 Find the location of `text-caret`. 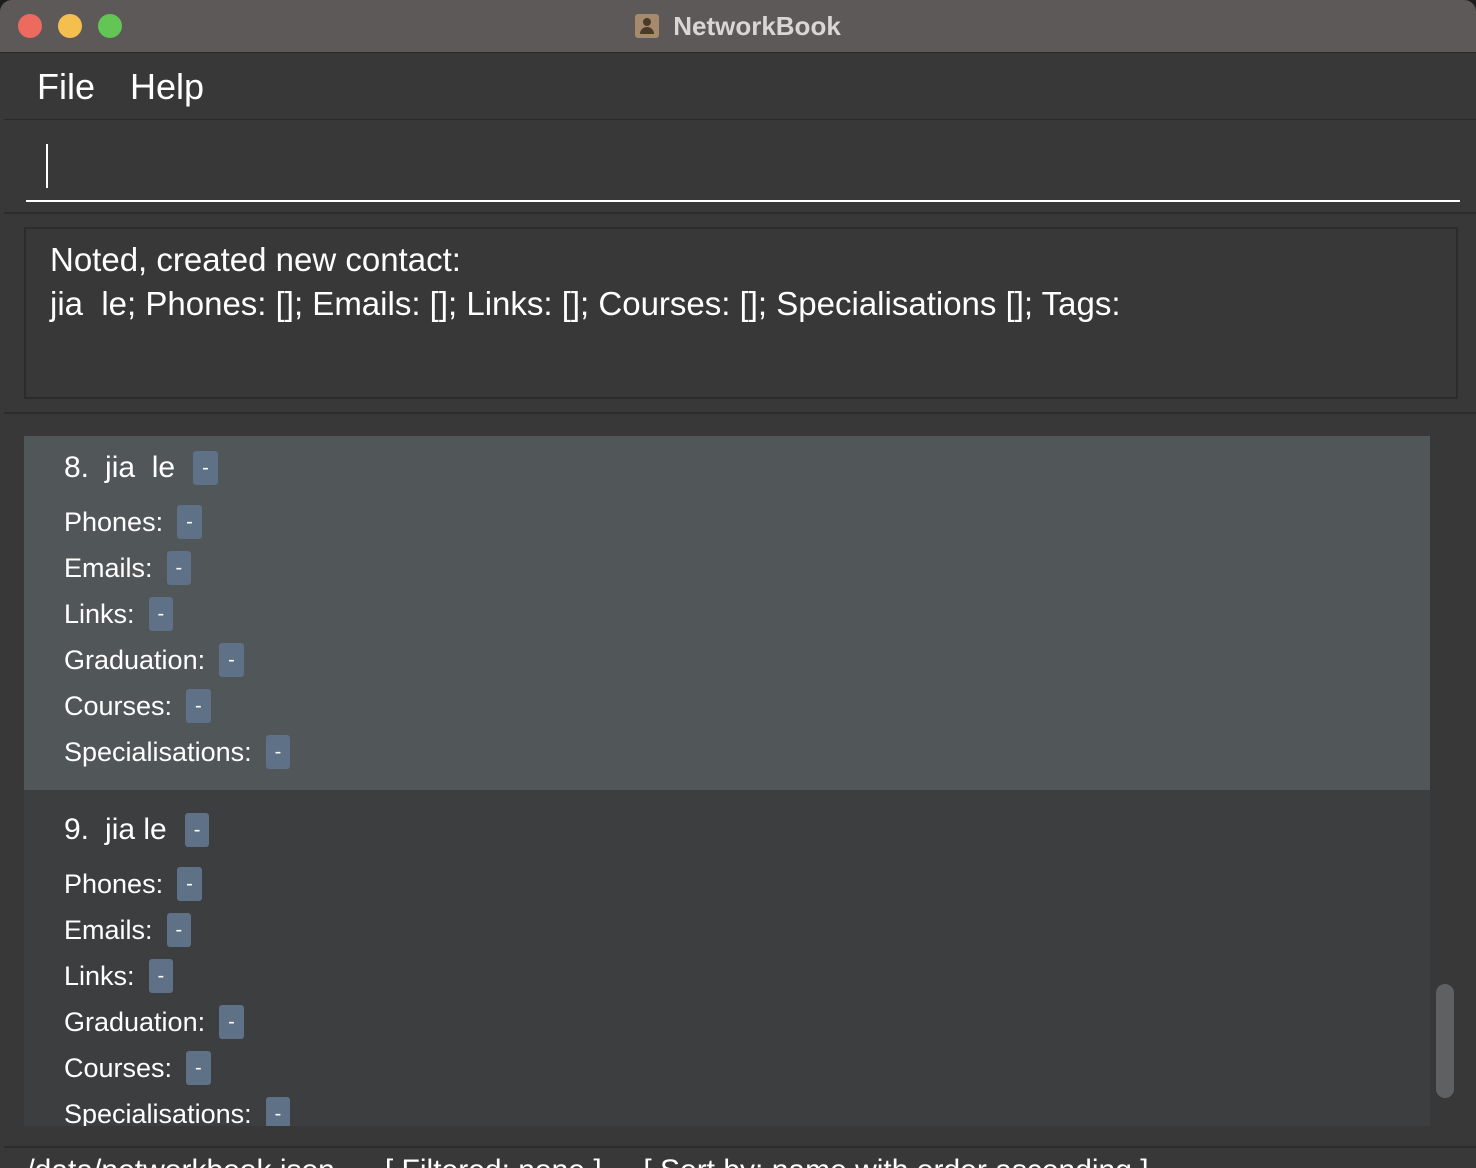

text-caret is located at coordinates (47, 166).